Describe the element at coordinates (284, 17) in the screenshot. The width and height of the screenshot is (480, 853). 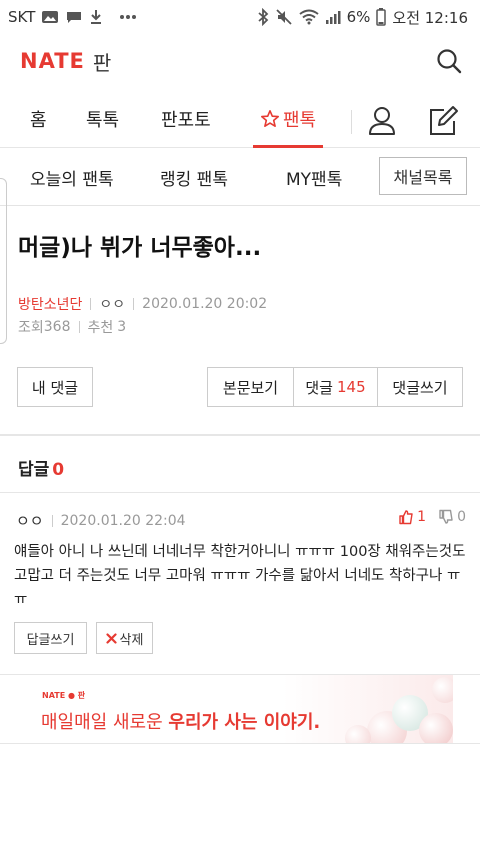
I see `mute-icon` at that location.